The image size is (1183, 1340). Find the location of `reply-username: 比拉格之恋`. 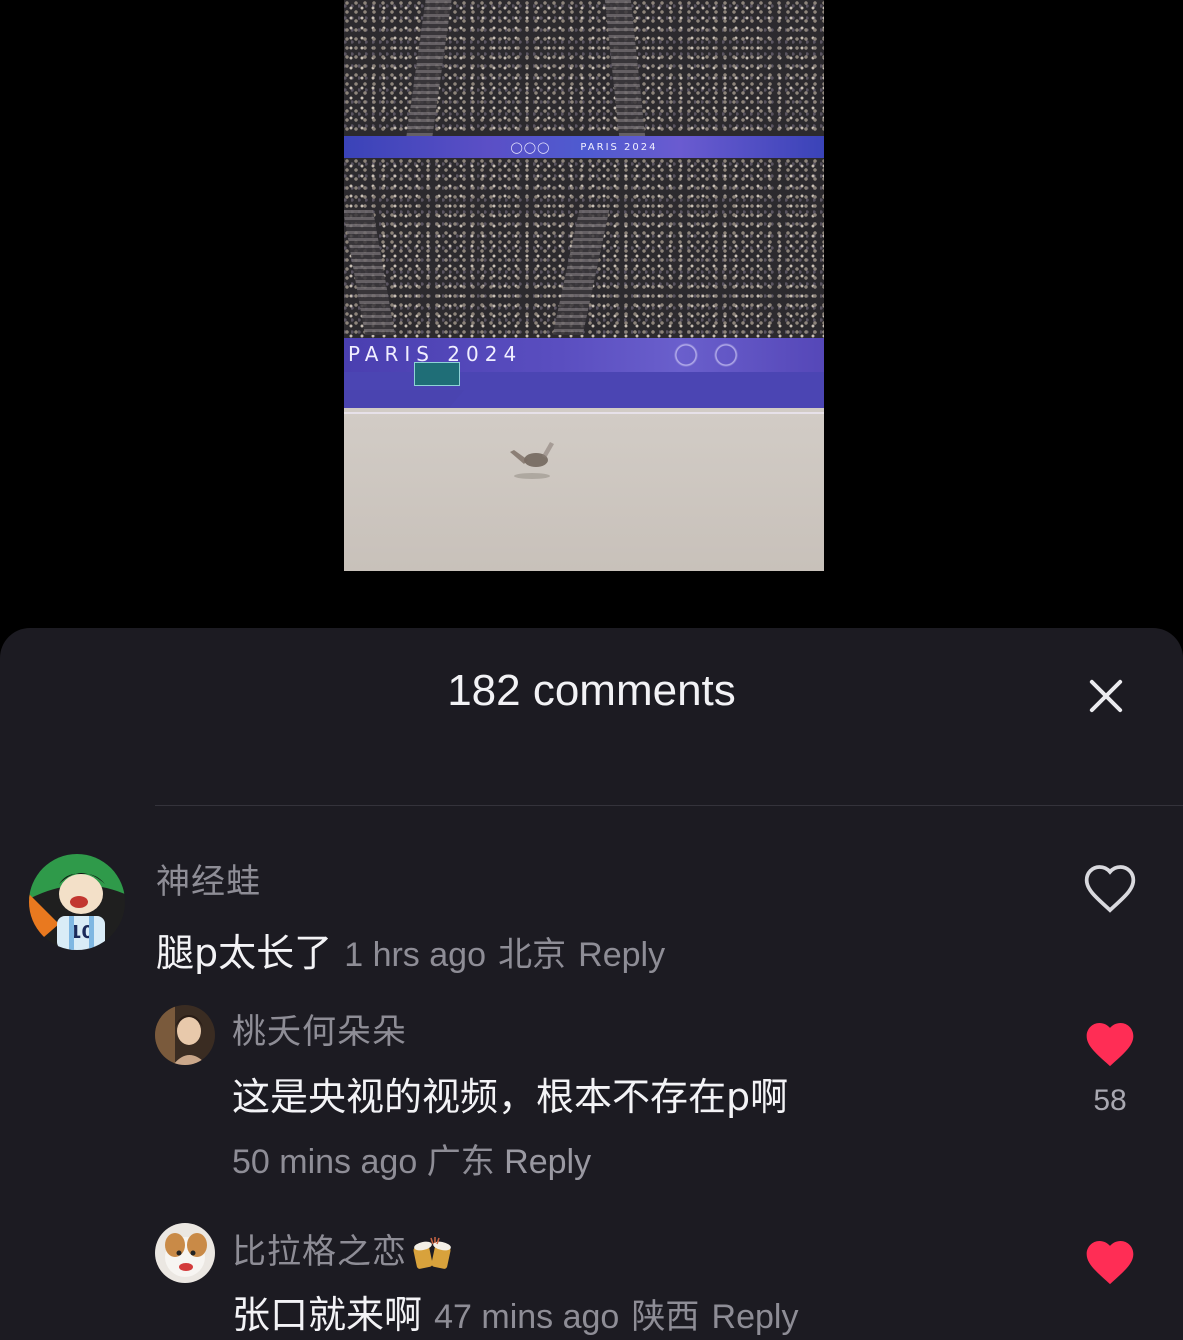

reply-username: 比拉格之恋 is located at coordinates (343, 1248).